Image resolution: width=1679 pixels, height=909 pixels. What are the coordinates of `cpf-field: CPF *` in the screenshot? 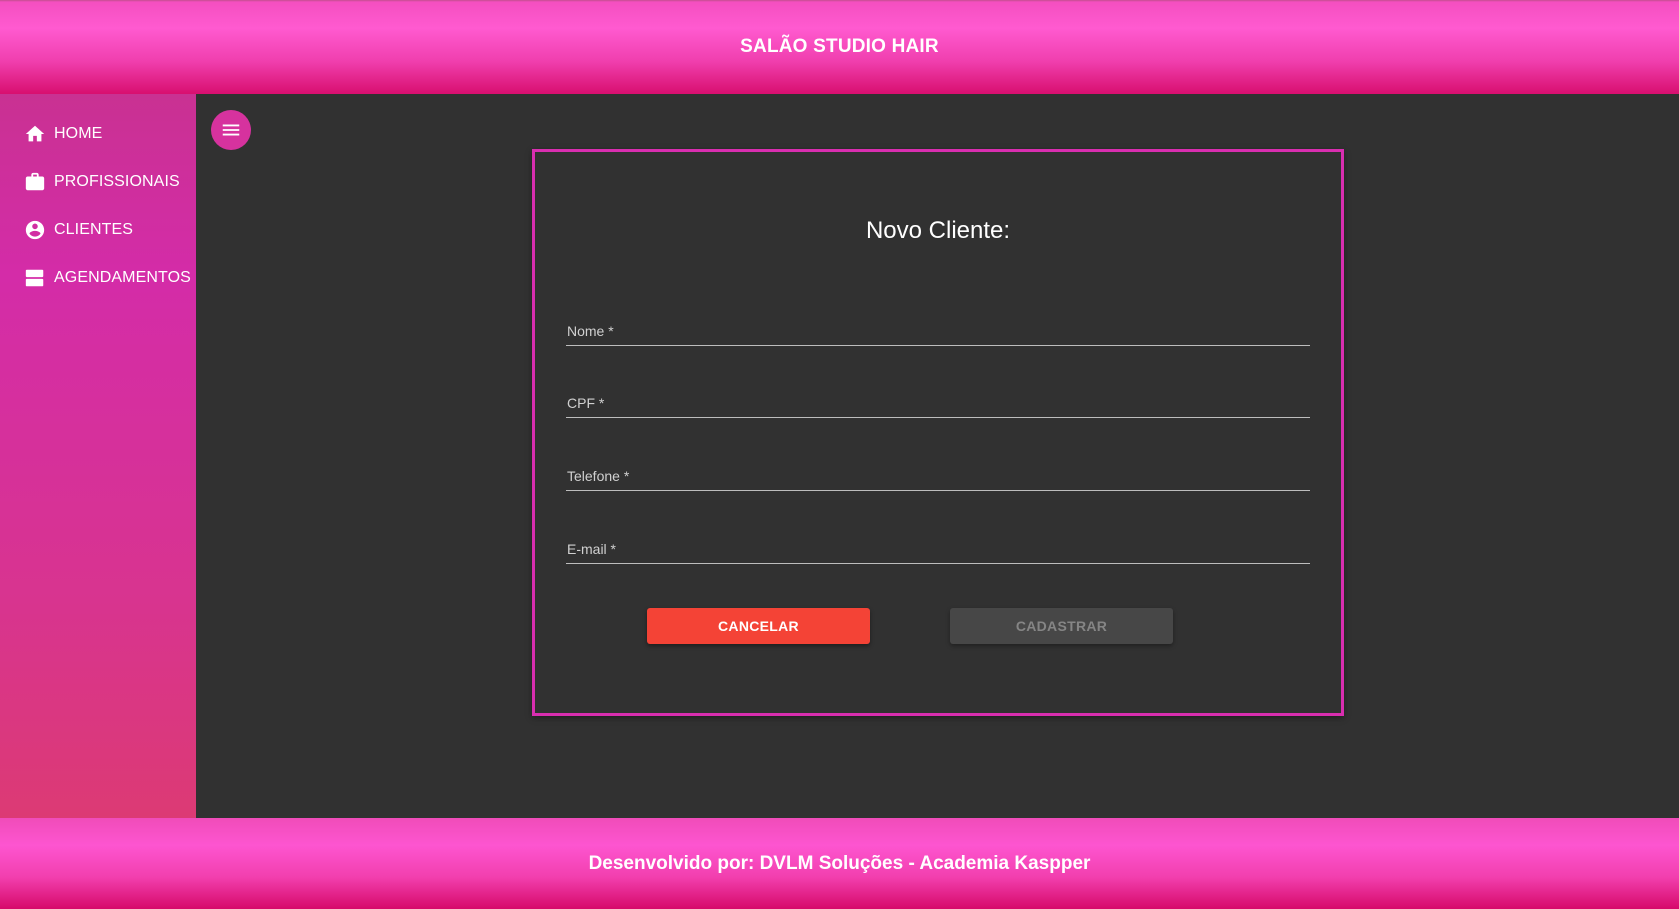 It's located at (938, 403).